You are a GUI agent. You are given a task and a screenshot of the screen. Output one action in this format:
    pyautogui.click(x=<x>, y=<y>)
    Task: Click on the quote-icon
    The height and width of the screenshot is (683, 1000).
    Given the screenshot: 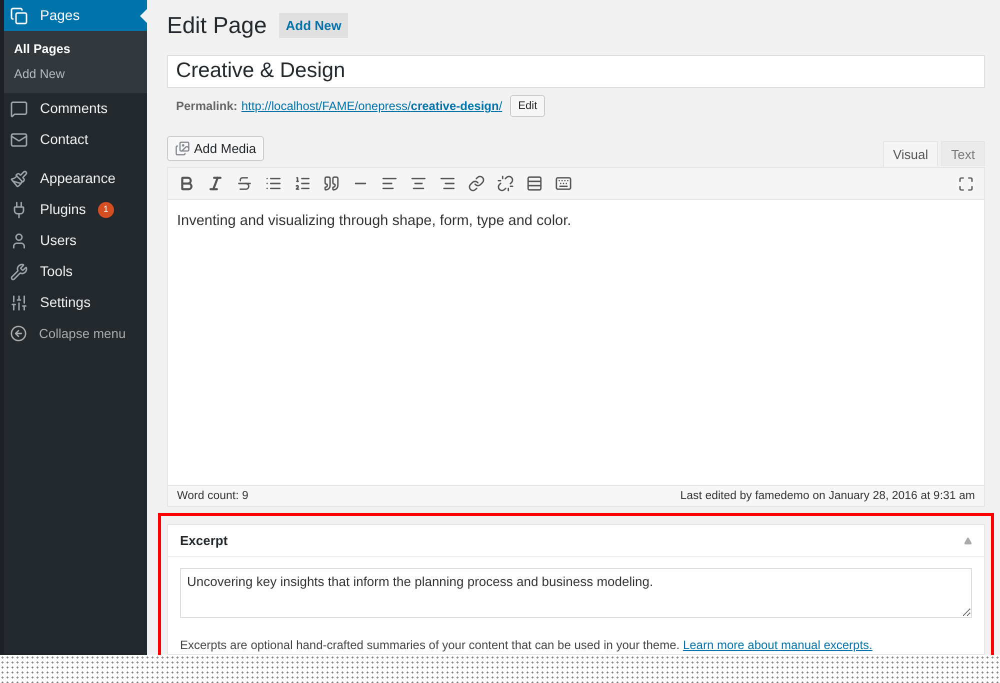 What is the action you would take?
    pyautogui.click(x=331, y=183)
    